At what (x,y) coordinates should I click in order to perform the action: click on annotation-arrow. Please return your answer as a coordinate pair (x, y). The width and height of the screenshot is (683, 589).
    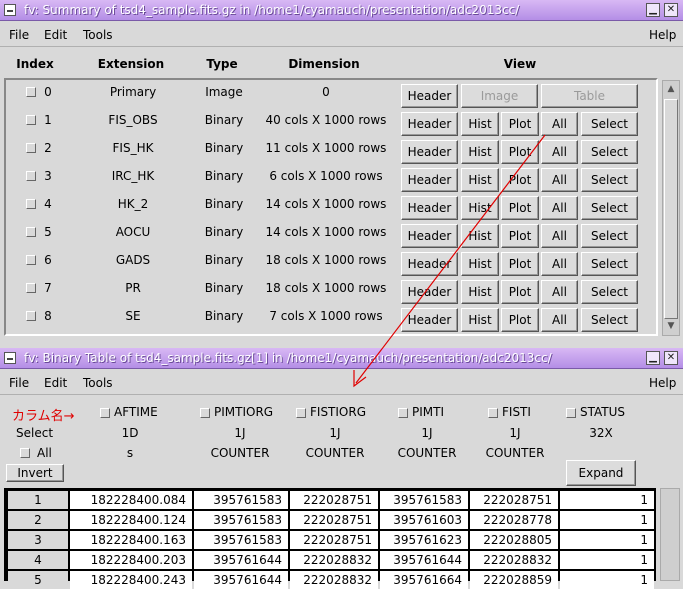
    Looking at the image, I should click on (449, 261).